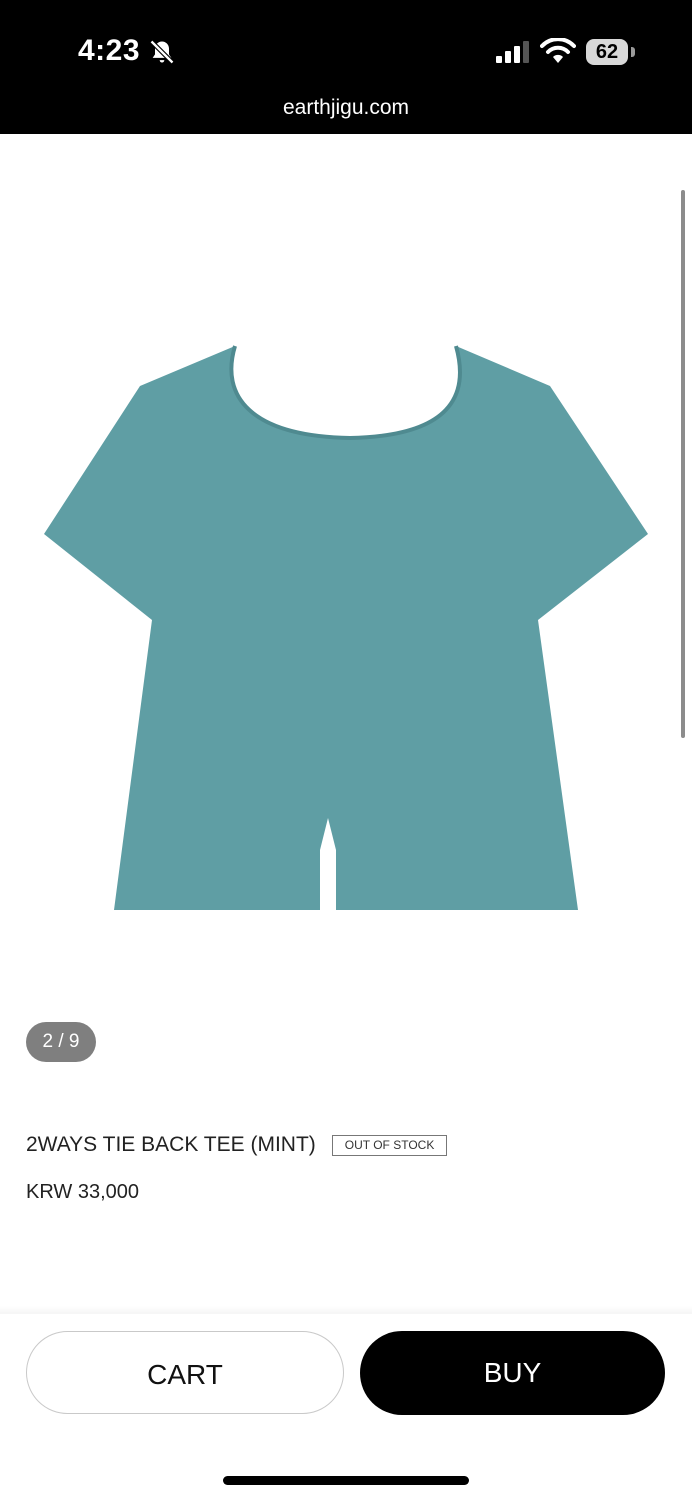 The width and height of the screenshot is (692, 1500). Describe the element at coordinates (61, 1042) in the screenshot. I see `image-counter-badge: 2 / 9` at that location.